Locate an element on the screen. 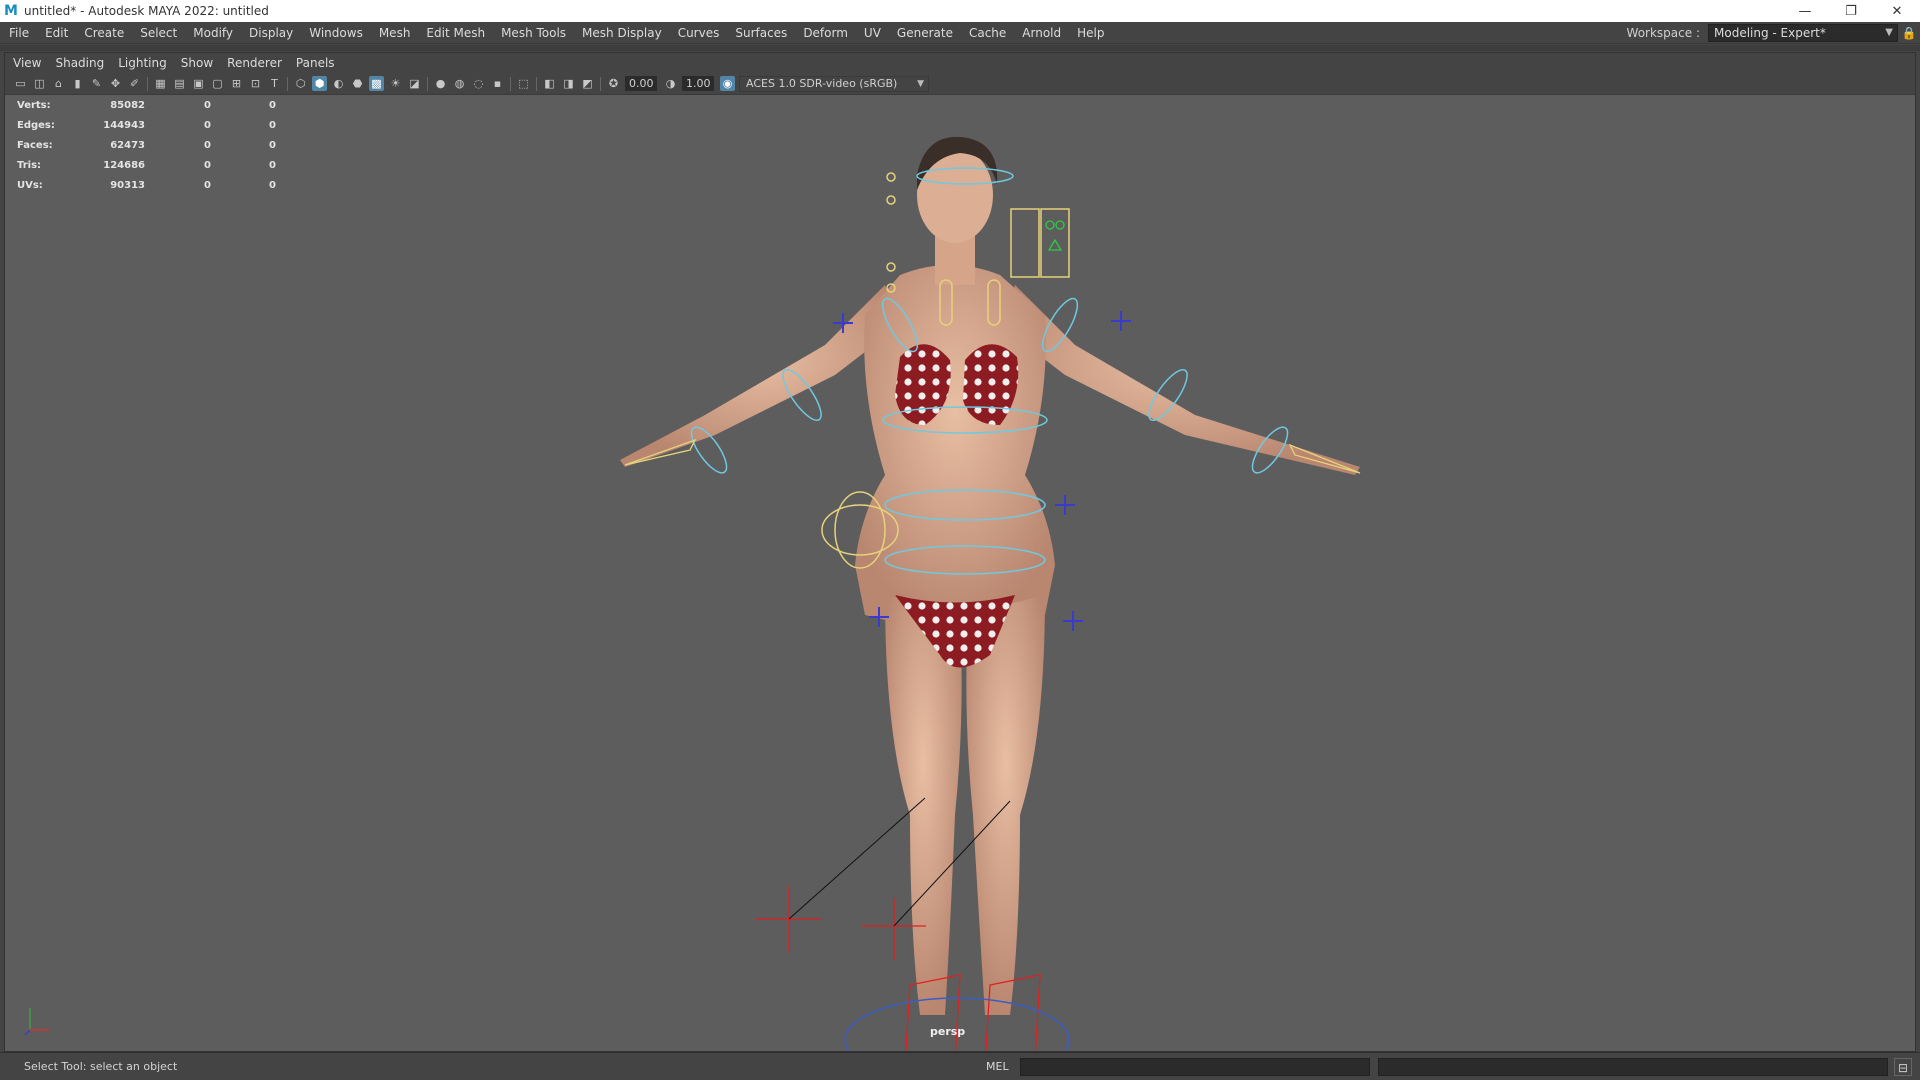 The image size is (1920, 1080). exposure-field: 0.00 is located at coordinates (641, 83).